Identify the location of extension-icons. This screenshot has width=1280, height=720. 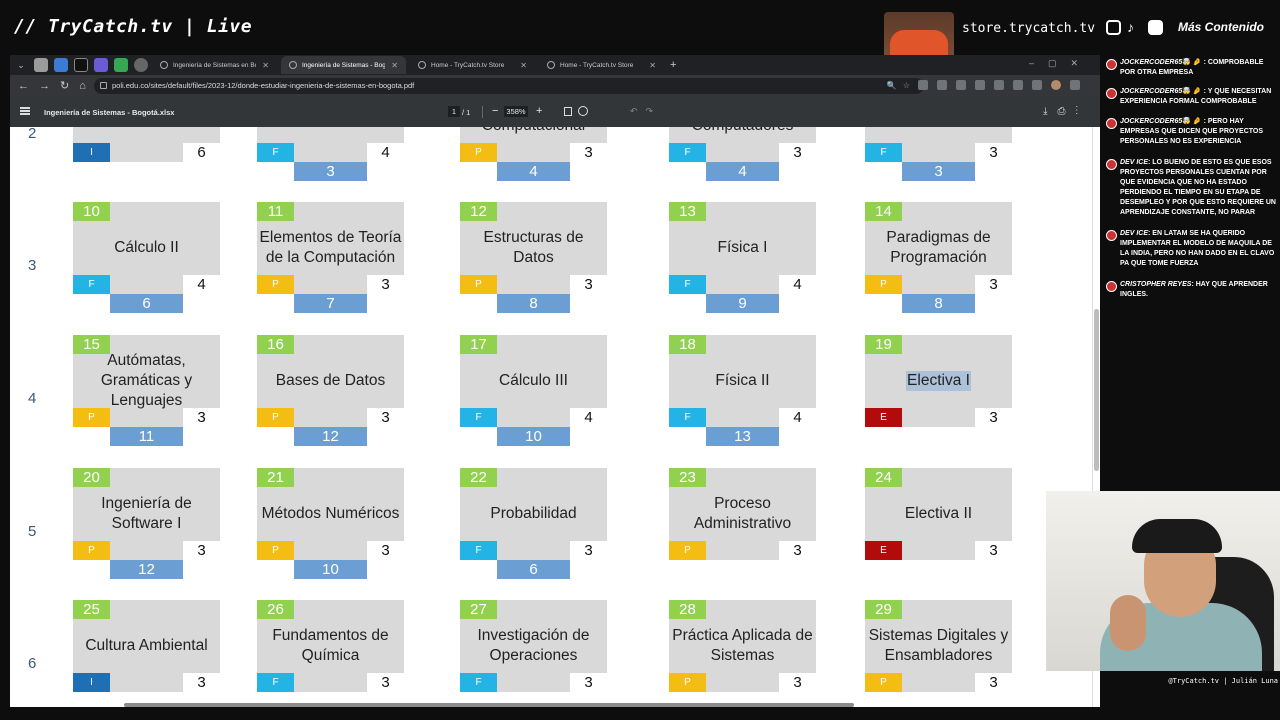
(999, 85).